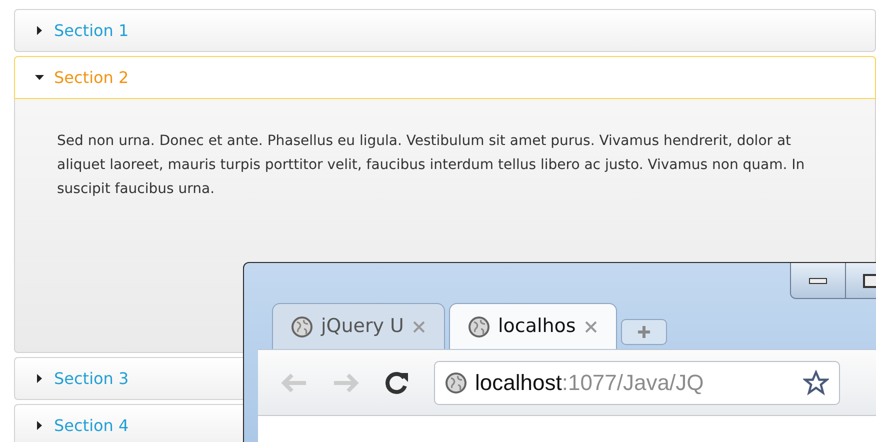 This screenshot has width=876, height=442. Describe the element at coordinates (91, 379) in the screenshot. I see `section-title: Section 3` at that location.